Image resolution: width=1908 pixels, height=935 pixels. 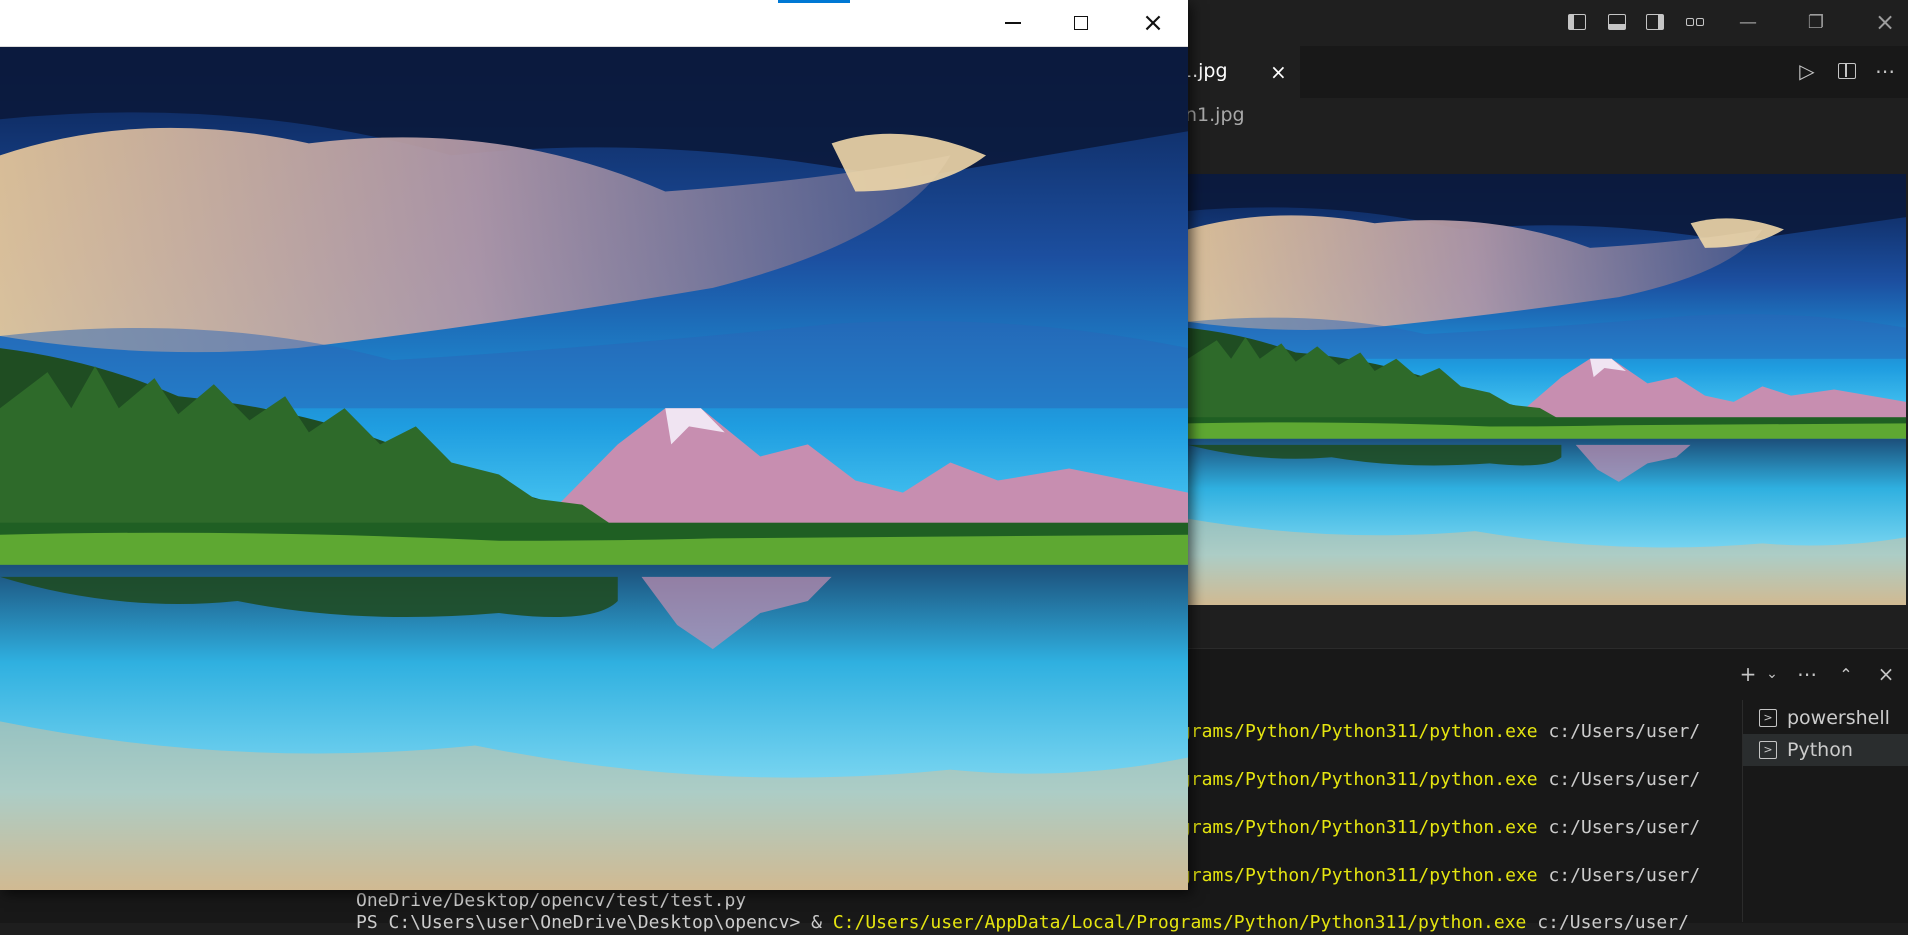 I want to click on terminal-instance-python: > Python, so click(x=1825, y=750).